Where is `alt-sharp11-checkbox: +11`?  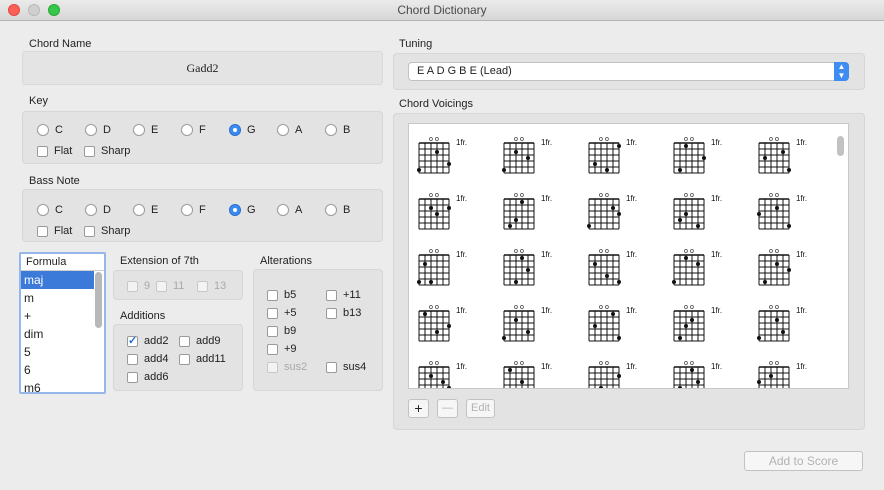 alt-sharp11-checkbox: +11 is located at coordinates (343, 295).